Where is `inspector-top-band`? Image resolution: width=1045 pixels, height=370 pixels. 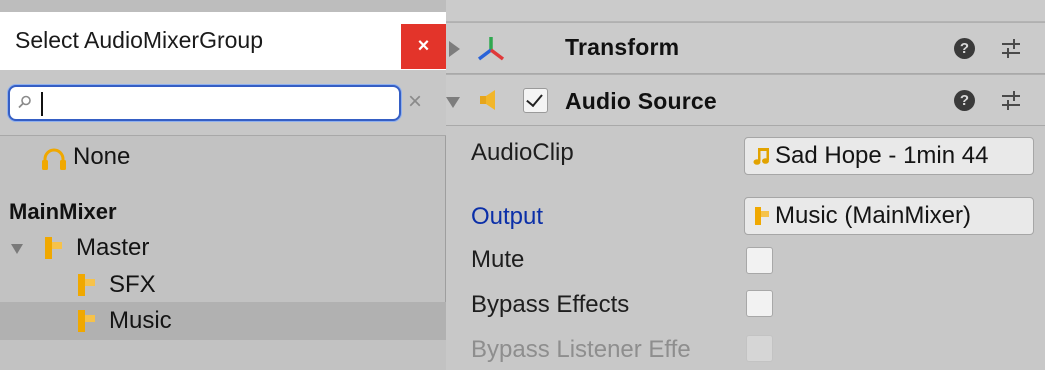
inspector-top-band is located at coordinates (741, 11).